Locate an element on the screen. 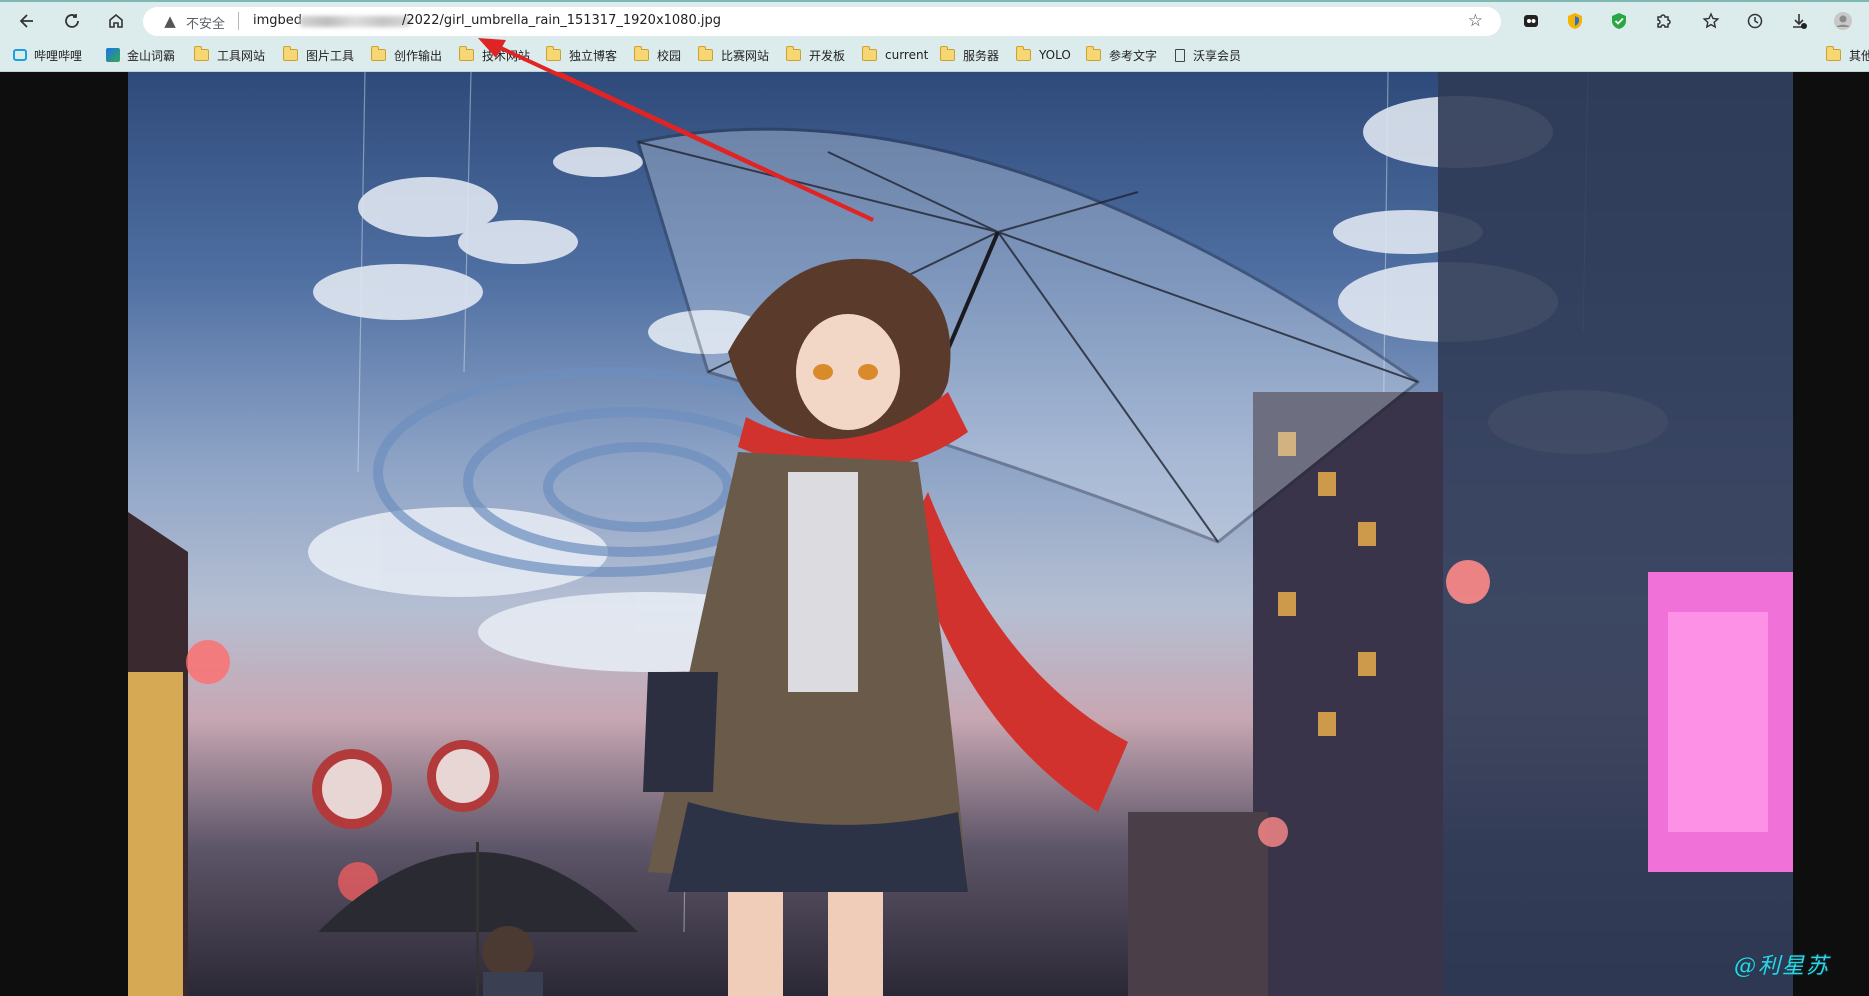 Image resolution: width=1869 pixels, height=996 pixels. watermark-text: @利星苏 is located at coordinates (1782, 966).